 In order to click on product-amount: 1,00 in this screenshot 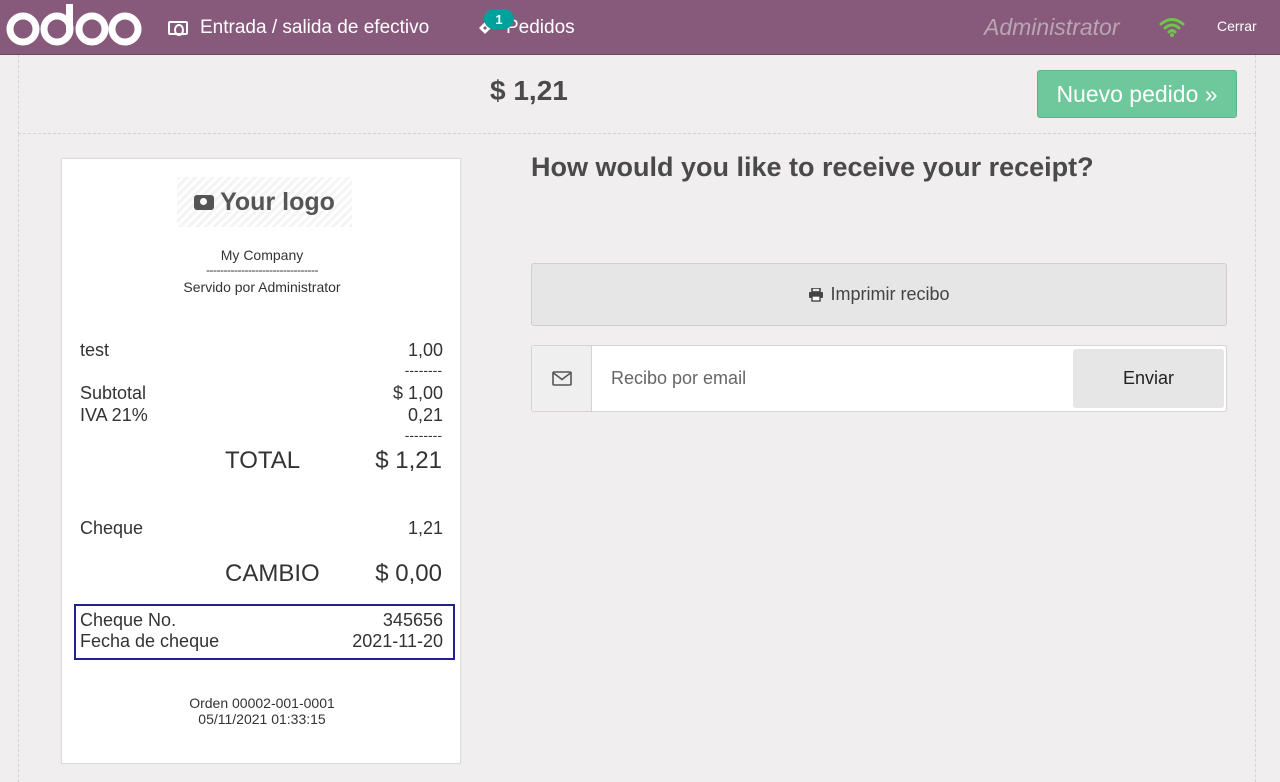, I will do `click(425, 350)`.